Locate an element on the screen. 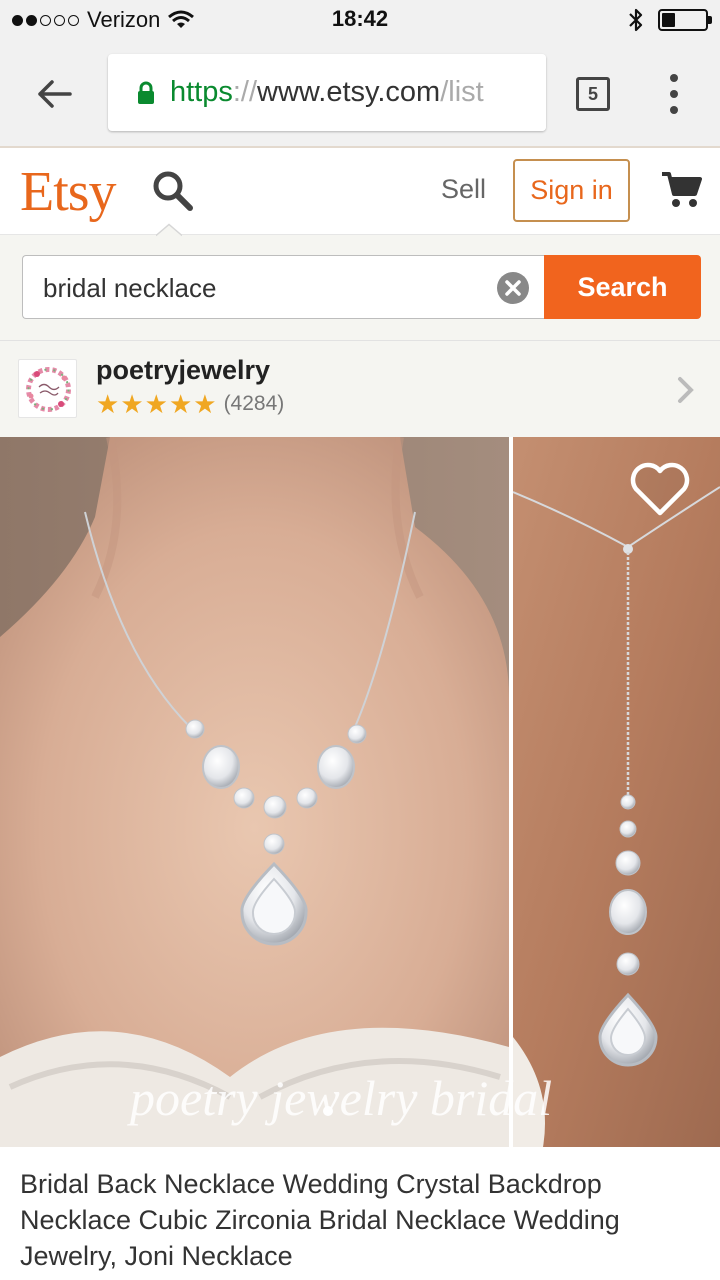 The height and width of the screenshot is (1280, 720). cart-icon is located at coordinates (682, 189).